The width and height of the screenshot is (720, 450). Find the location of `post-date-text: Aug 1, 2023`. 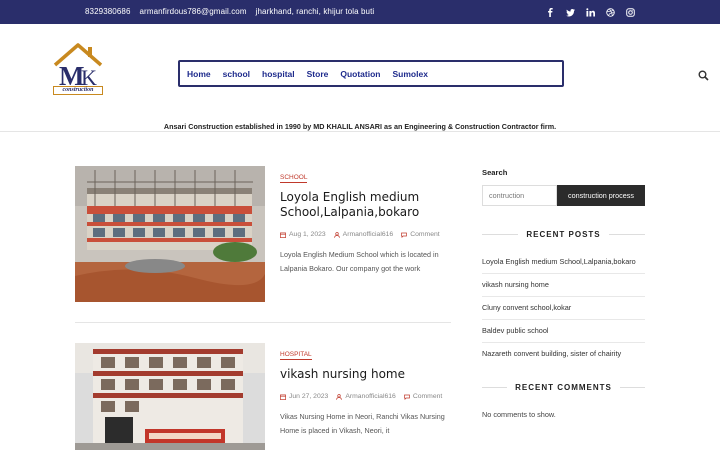

post-date-text: Aug 1, 2023 is located at coordinates (307, 234).